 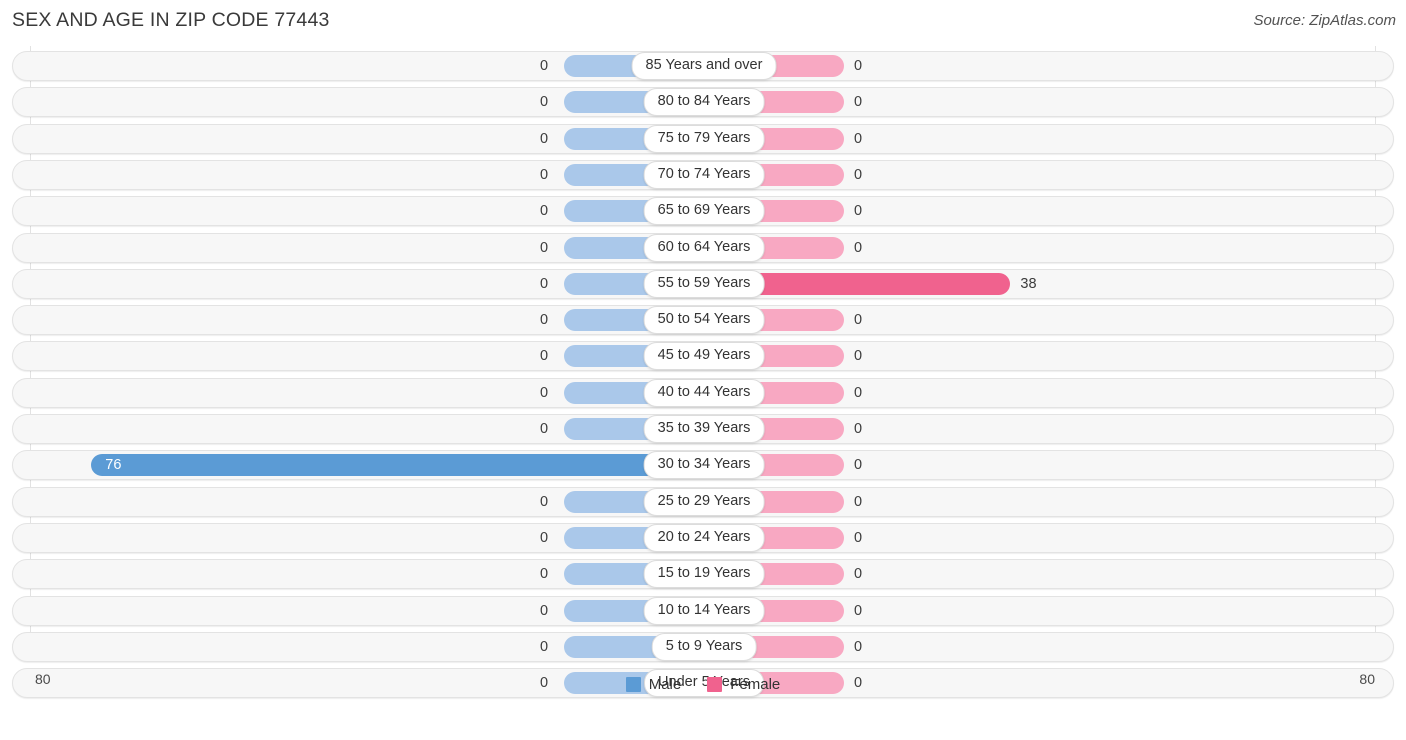 I want to click on table-row: 0 0 25 to 29 Years, so click(x=703, y=501).